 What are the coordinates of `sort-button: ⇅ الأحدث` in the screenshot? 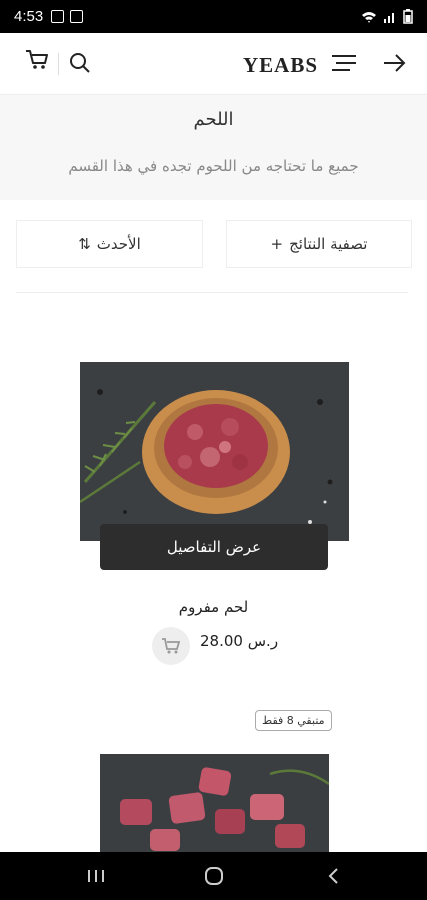 It's located at (109, 244).